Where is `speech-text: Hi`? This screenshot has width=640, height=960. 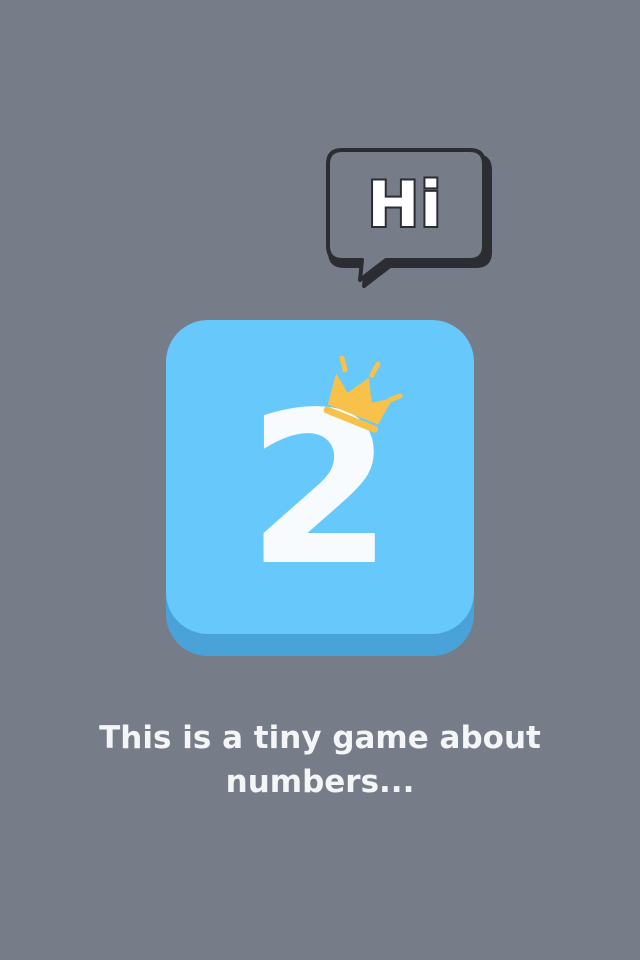
speech-text: Hi is located at coordinates (404, 205).